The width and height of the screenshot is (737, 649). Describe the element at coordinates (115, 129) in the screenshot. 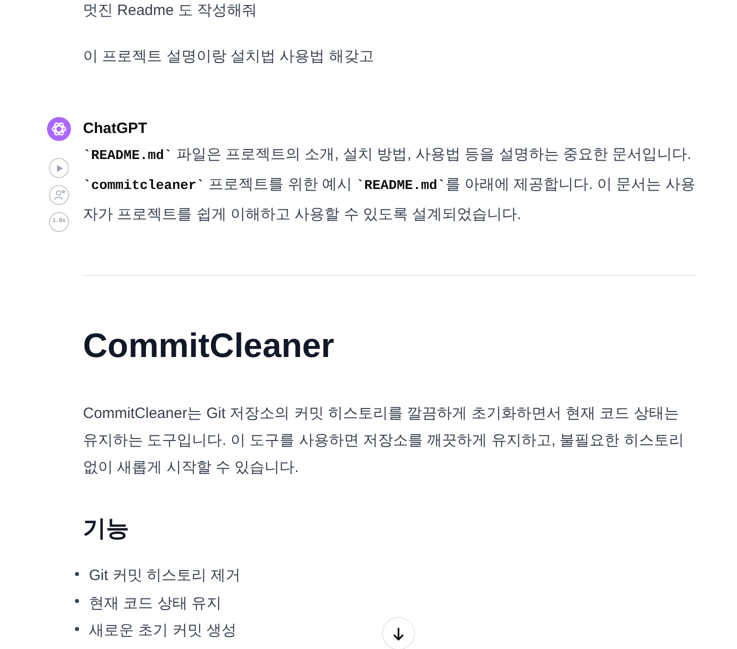

I see `assistant-name: ChatGPT` at that location.